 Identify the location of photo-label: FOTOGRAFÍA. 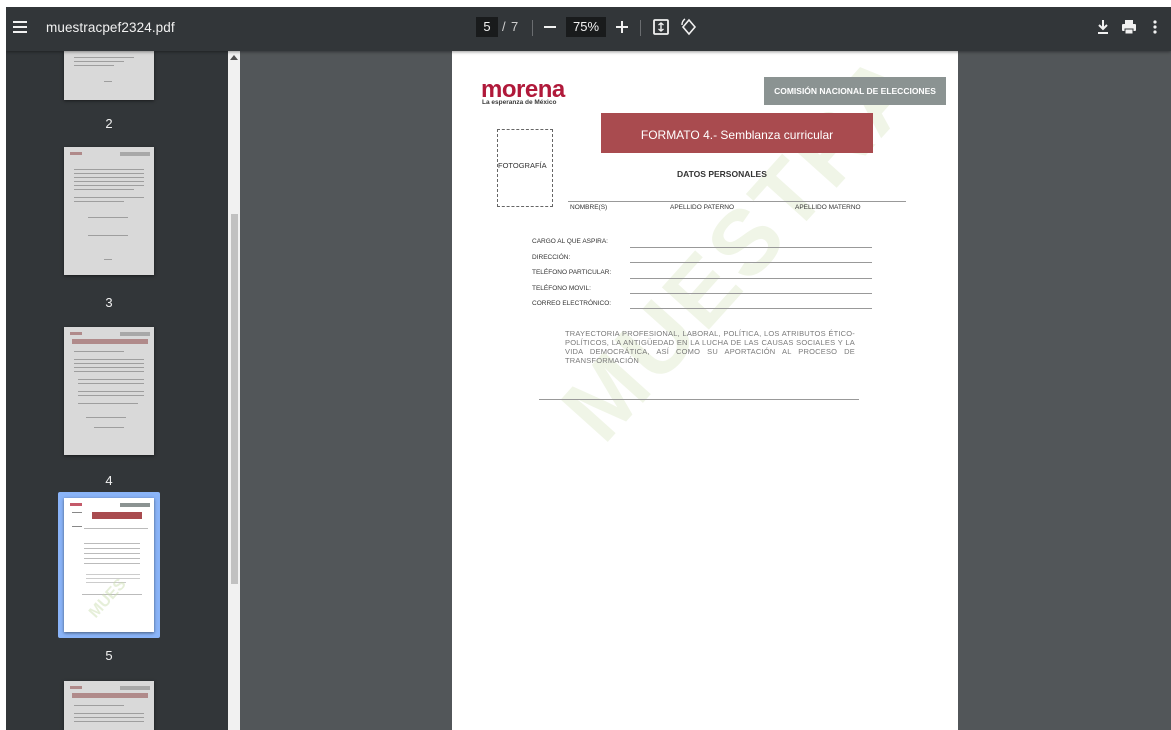
(522, 165).